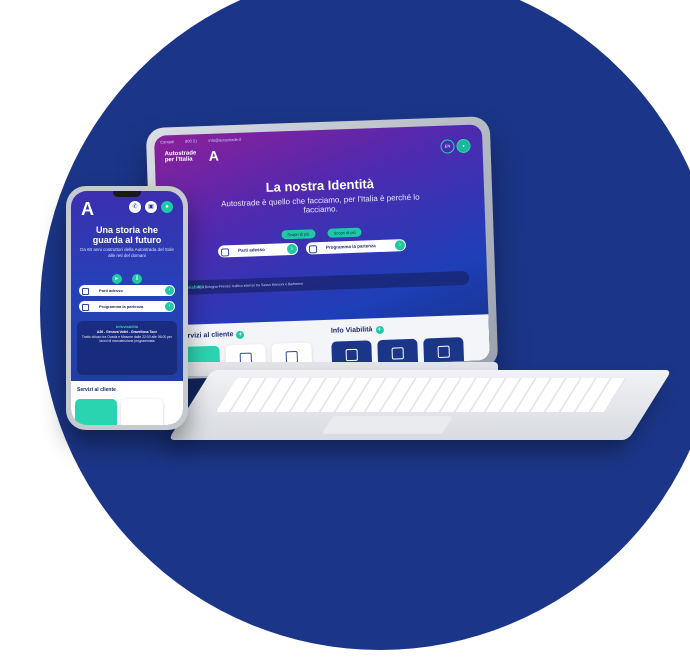 This screenshot has height=666, width=690. I want to click on phone-hero-title: Una storia che guarda al futuro, so click(127, 235).